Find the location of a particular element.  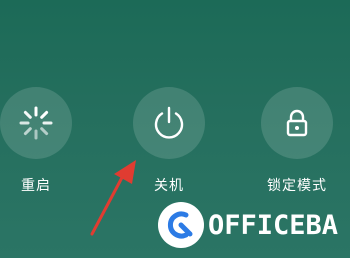

restart-button is located at coordinates (36, 123).